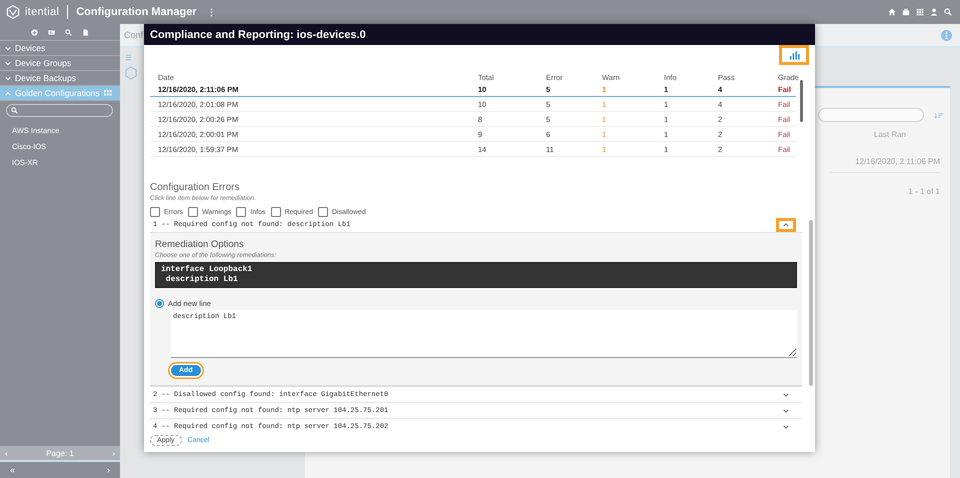 The width and height of the screenshot is (960, 478). Describe the element at coordinates (13, 12) in the screenshot. I see `logo-icon` at that location.